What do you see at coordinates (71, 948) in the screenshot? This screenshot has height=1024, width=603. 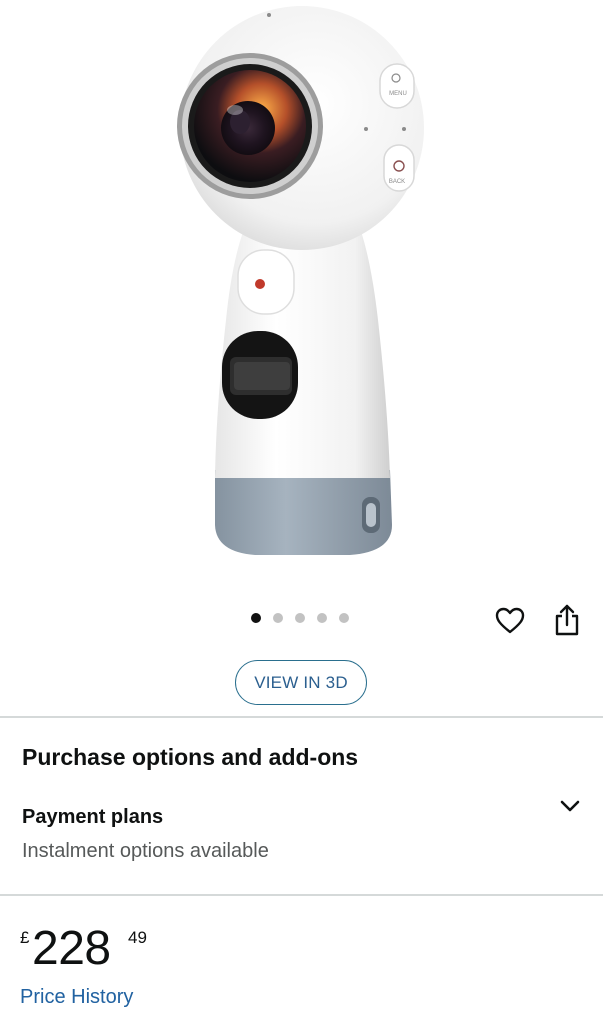 I see `price-whole: 228` at bounding box center [71, 948].